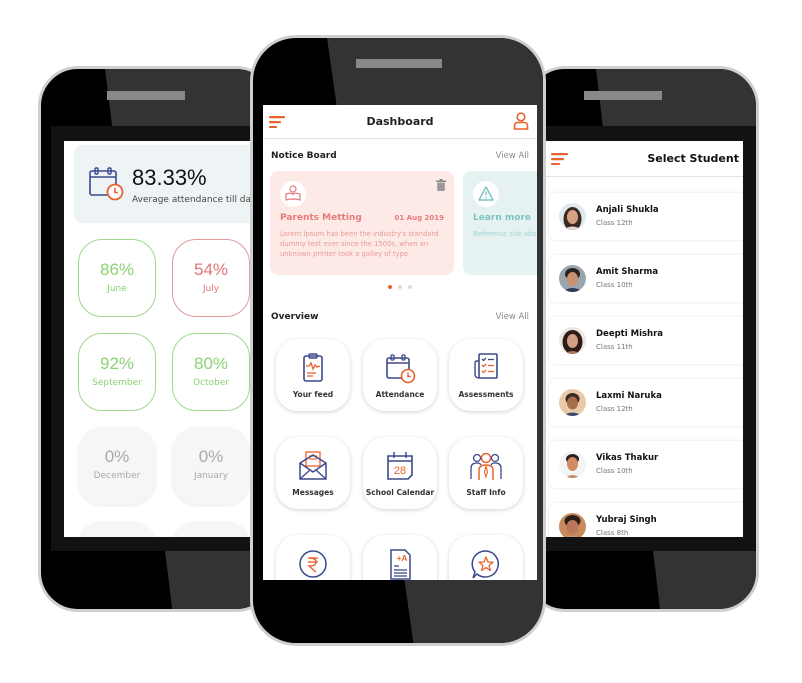  I want to click on tile-your-feed: Your feed, so click(313, 375).